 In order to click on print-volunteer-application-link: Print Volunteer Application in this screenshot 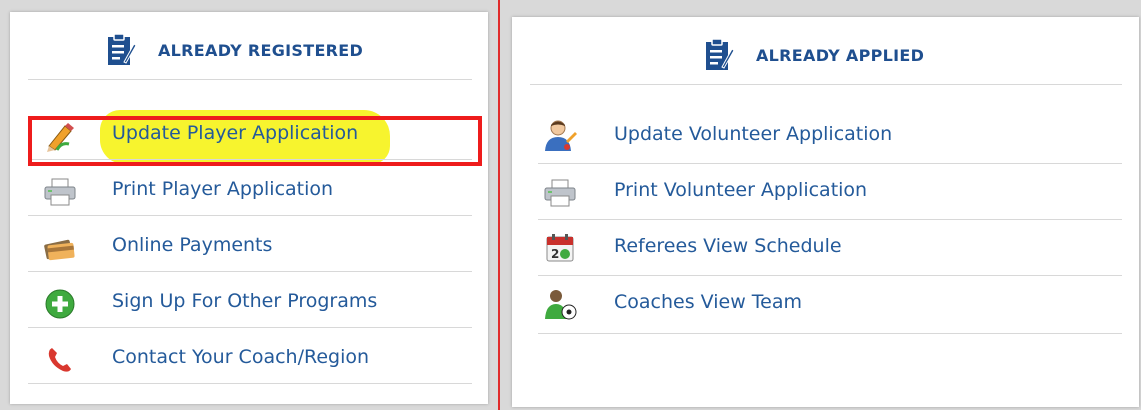, I will do `click(825, 192)`.